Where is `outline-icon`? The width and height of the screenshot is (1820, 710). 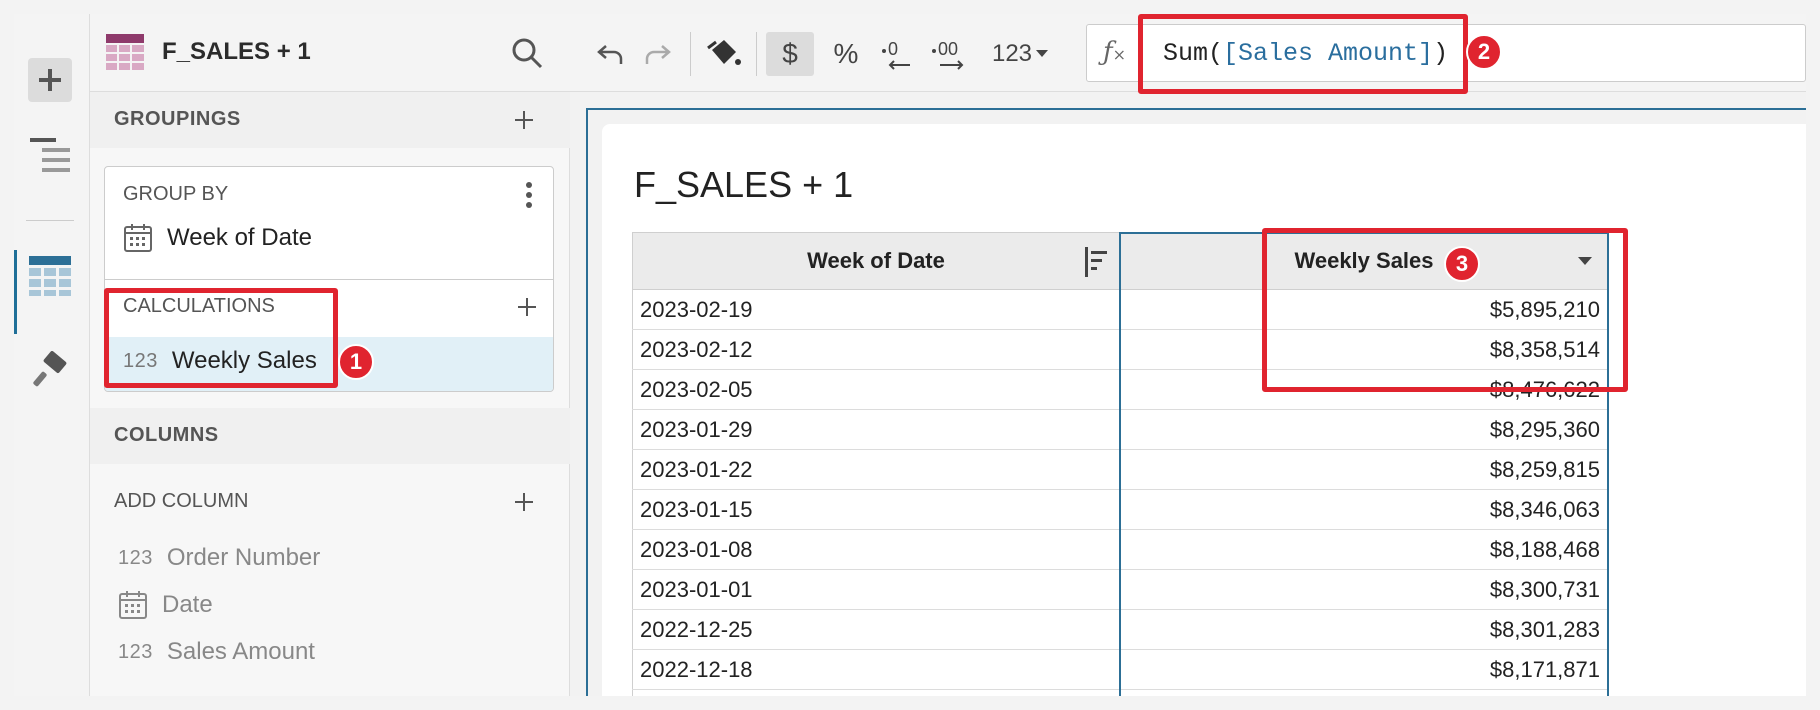
outline-icon is located at coordinates (50, 155).